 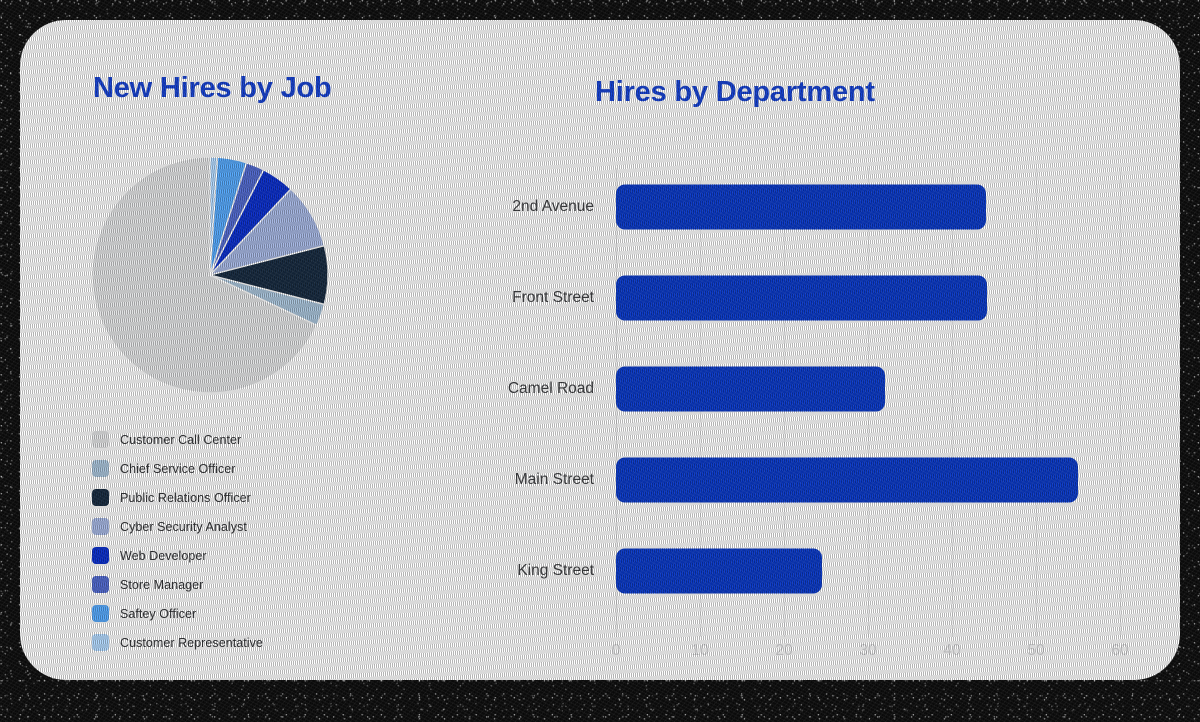 I want to click on pie-chart-svg, so click(x=210, y=275).